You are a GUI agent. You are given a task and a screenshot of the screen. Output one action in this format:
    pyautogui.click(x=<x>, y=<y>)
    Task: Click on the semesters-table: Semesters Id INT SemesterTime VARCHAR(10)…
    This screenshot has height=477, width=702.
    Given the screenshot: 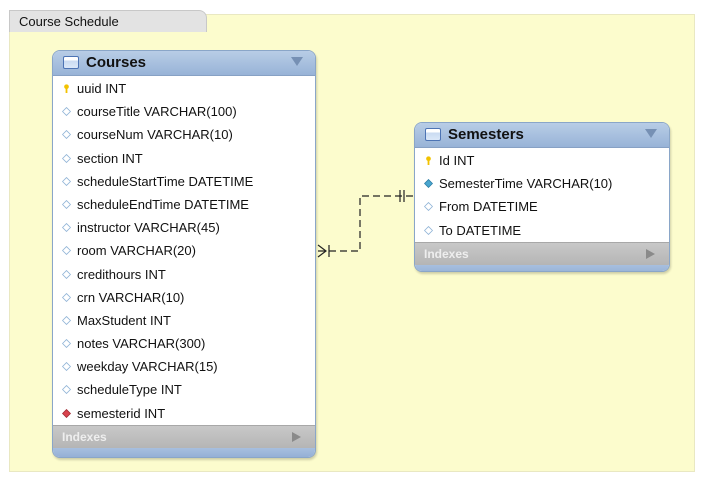 What is the action you would take?
    pyautogui.click(x=542, y=197)
    